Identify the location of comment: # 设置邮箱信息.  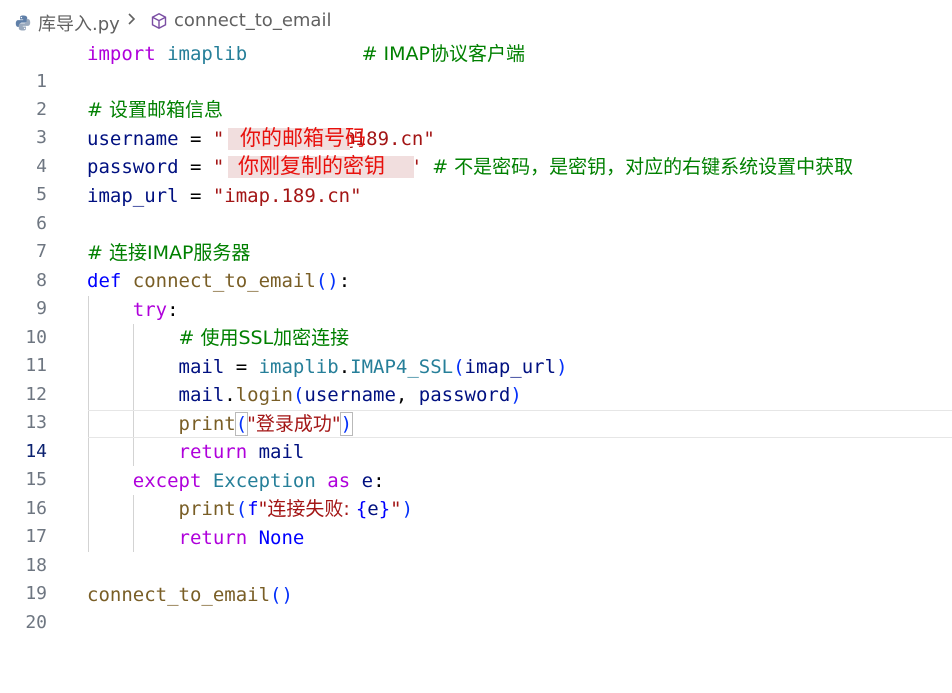
(155, 110).